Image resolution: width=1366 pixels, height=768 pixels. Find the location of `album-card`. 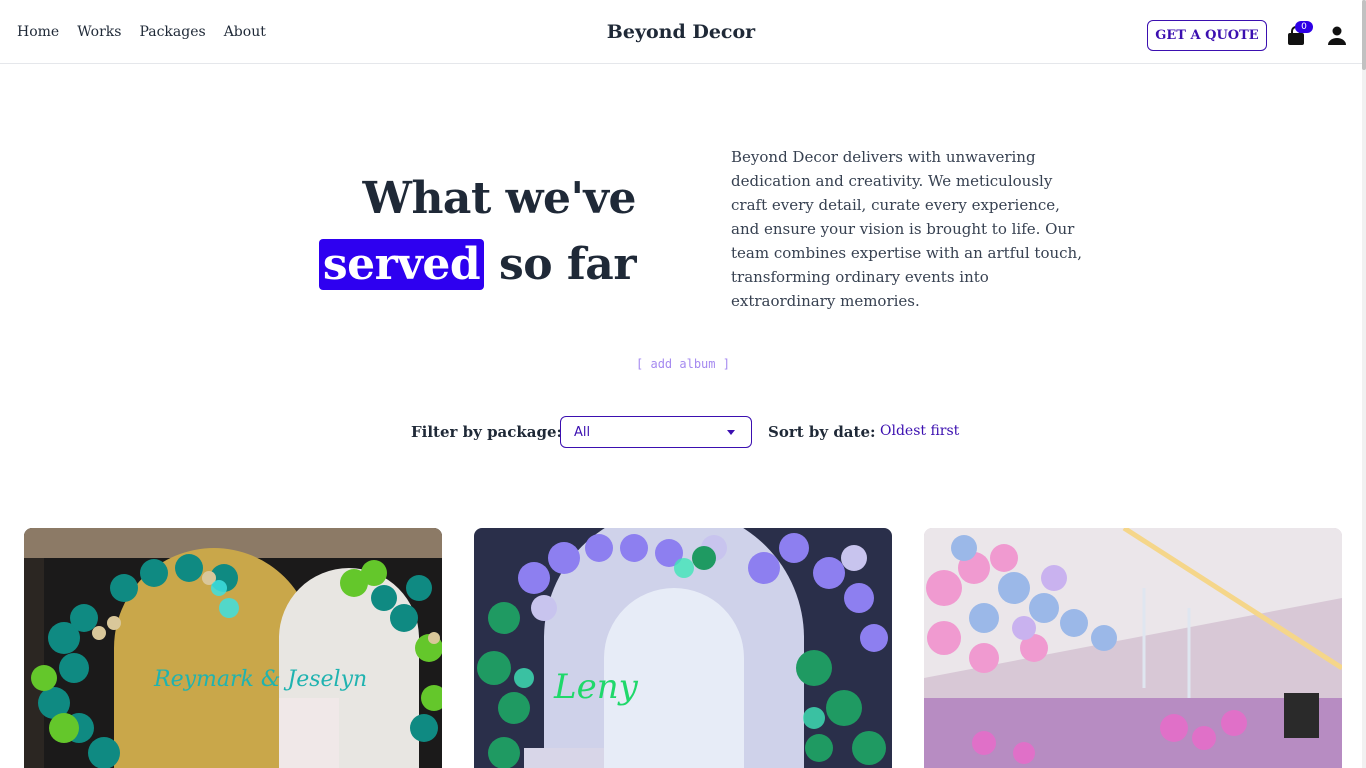

album-card is located at coordinates (1133, 648).